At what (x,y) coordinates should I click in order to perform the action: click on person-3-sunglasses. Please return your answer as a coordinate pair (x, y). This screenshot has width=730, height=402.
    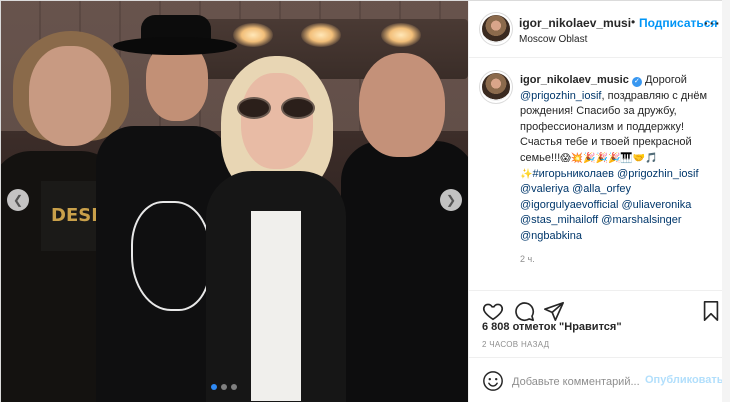
    Looking at the image, I should click on (278, 109).